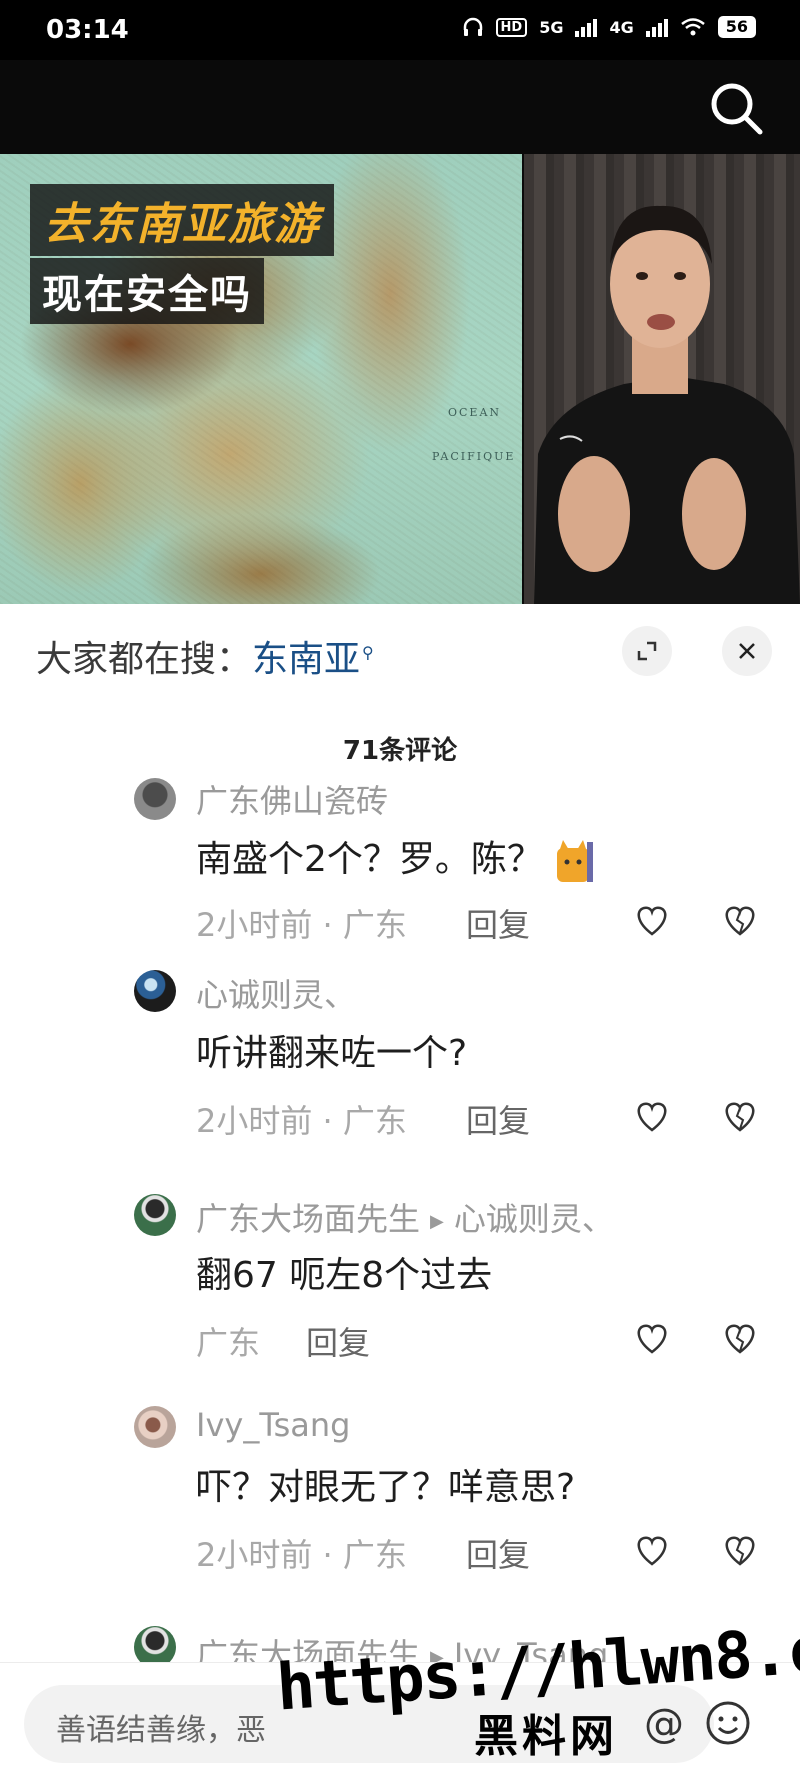 The width and height of the screenshot is (800, 1785). I want to click on signal-icon, so click(586, 27).